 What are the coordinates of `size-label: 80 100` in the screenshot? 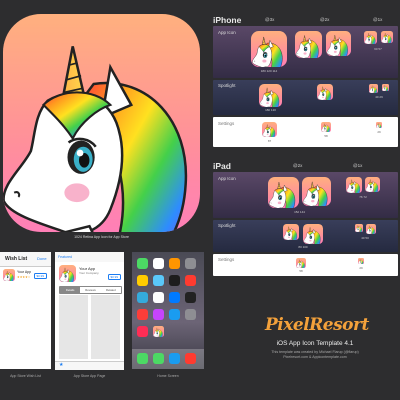 It's located at (303, 247).